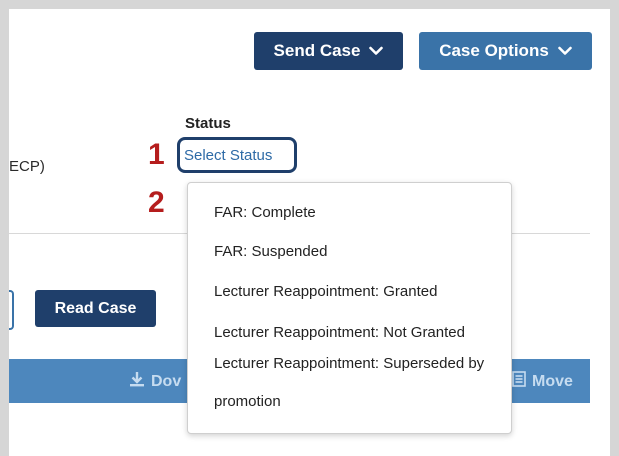 The image size is (619, 456). Describe the element at coordinates (317, 50) in the screenshot. I see `send-case-label: Send Case` at that location.